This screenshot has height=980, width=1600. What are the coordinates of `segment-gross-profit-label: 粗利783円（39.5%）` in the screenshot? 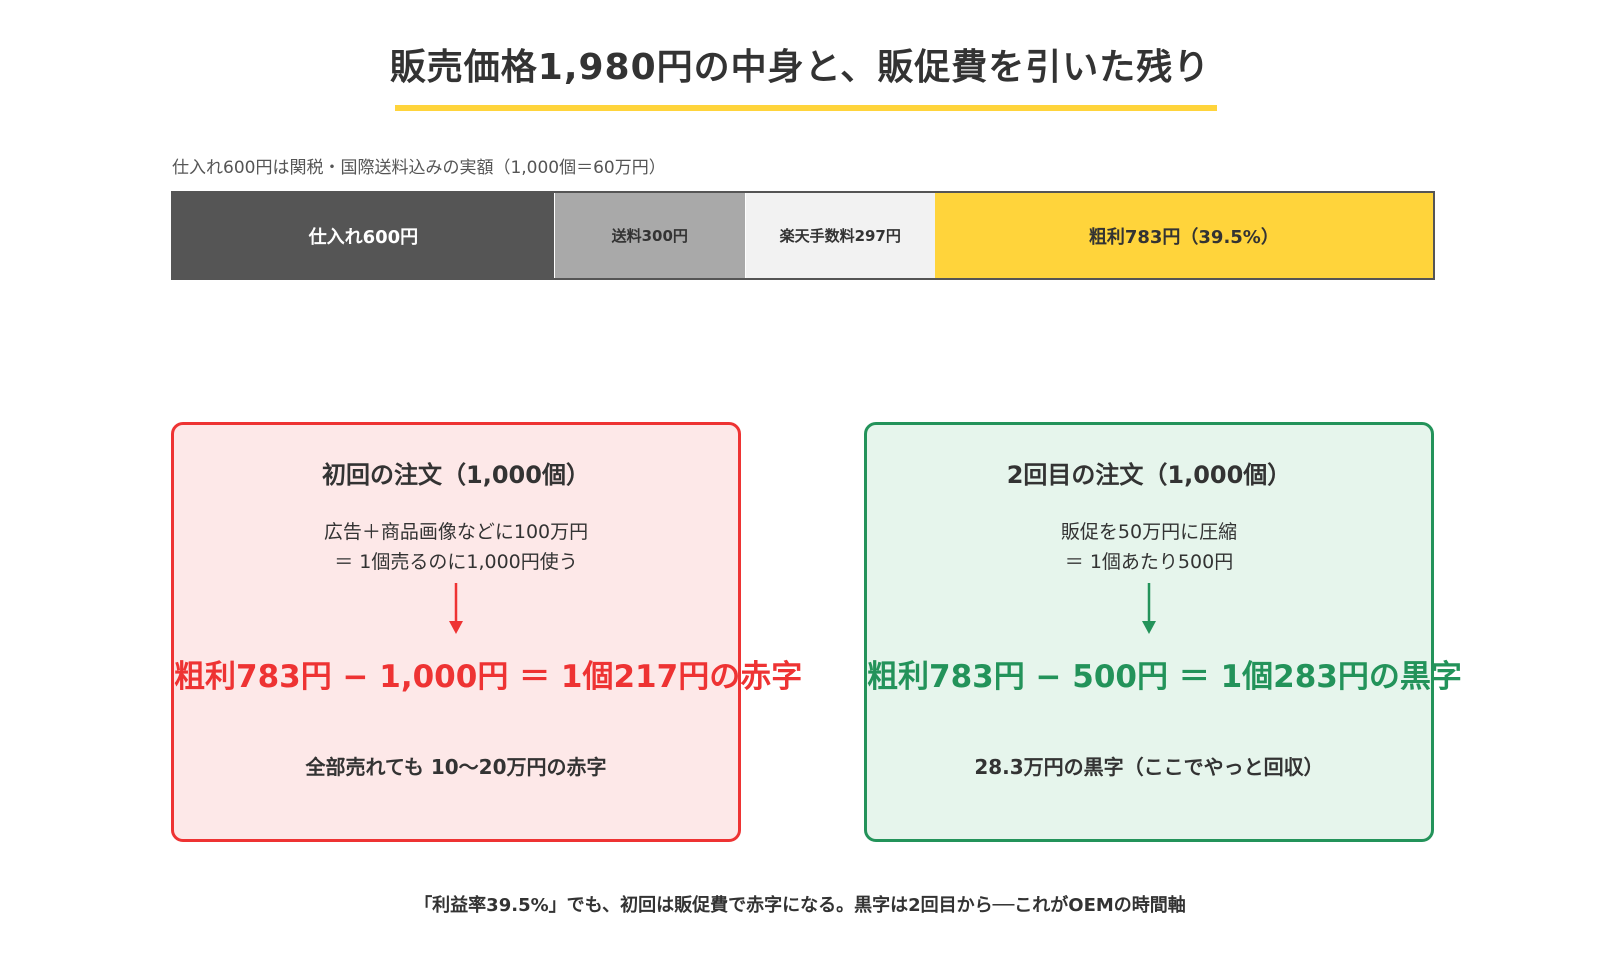 It's located at (1183, 237).